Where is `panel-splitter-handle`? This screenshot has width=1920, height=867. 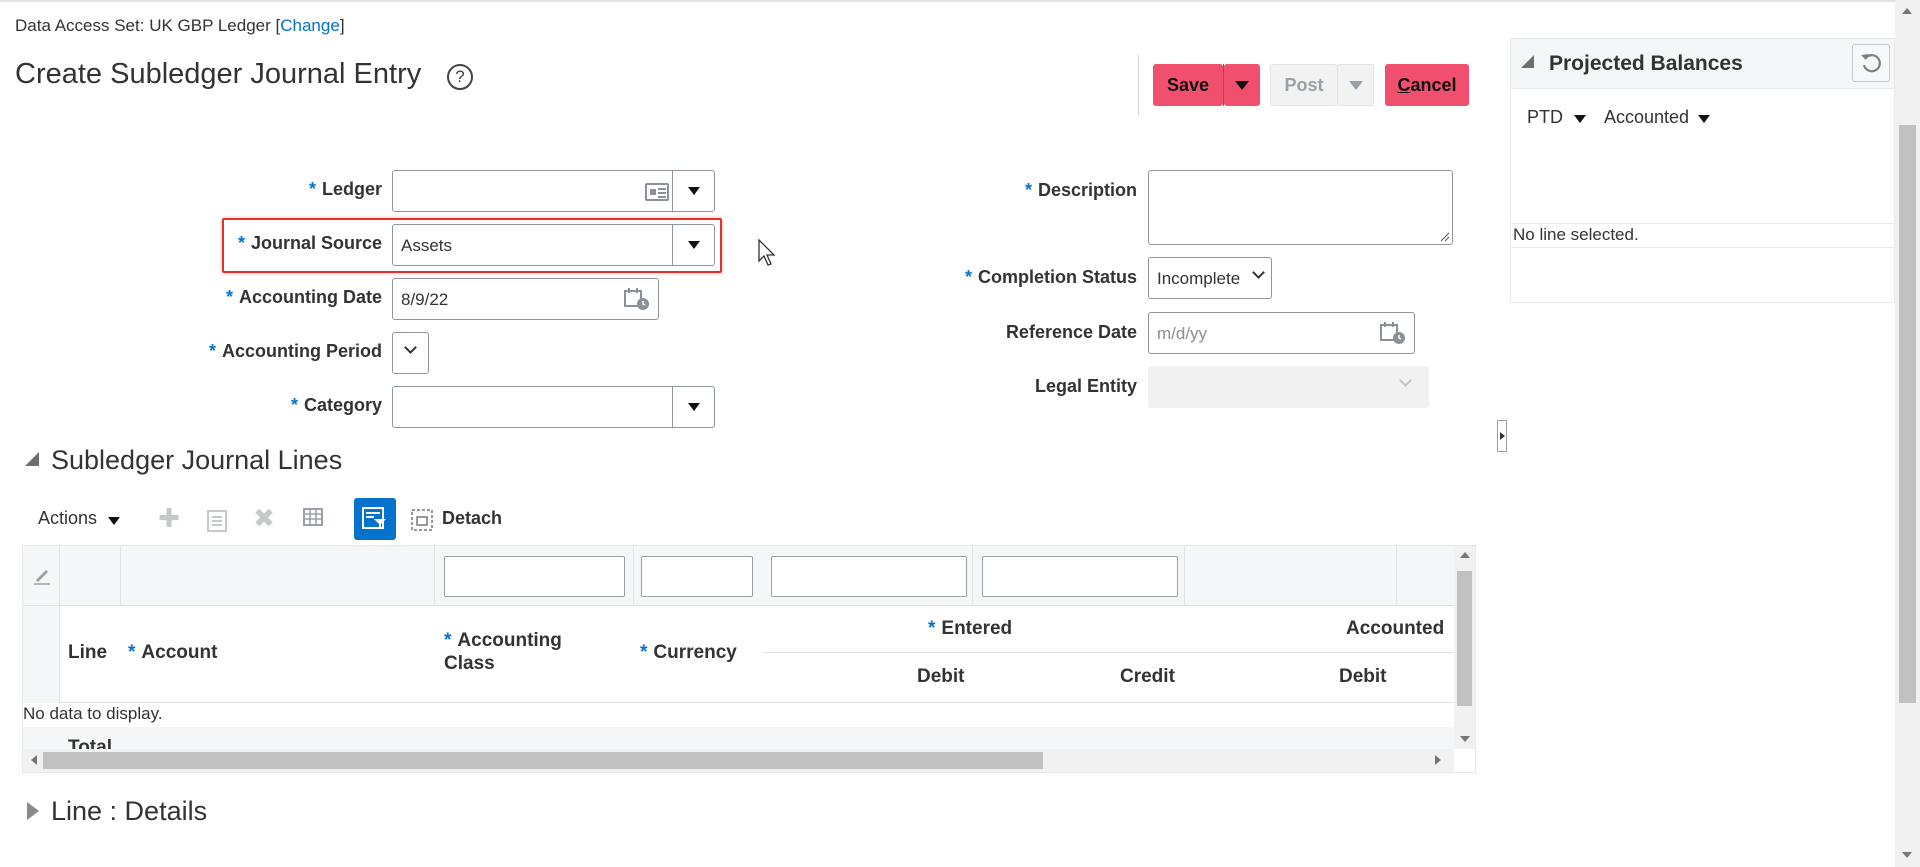 panel-splitter-handle is located at coordinates (1502, 436).